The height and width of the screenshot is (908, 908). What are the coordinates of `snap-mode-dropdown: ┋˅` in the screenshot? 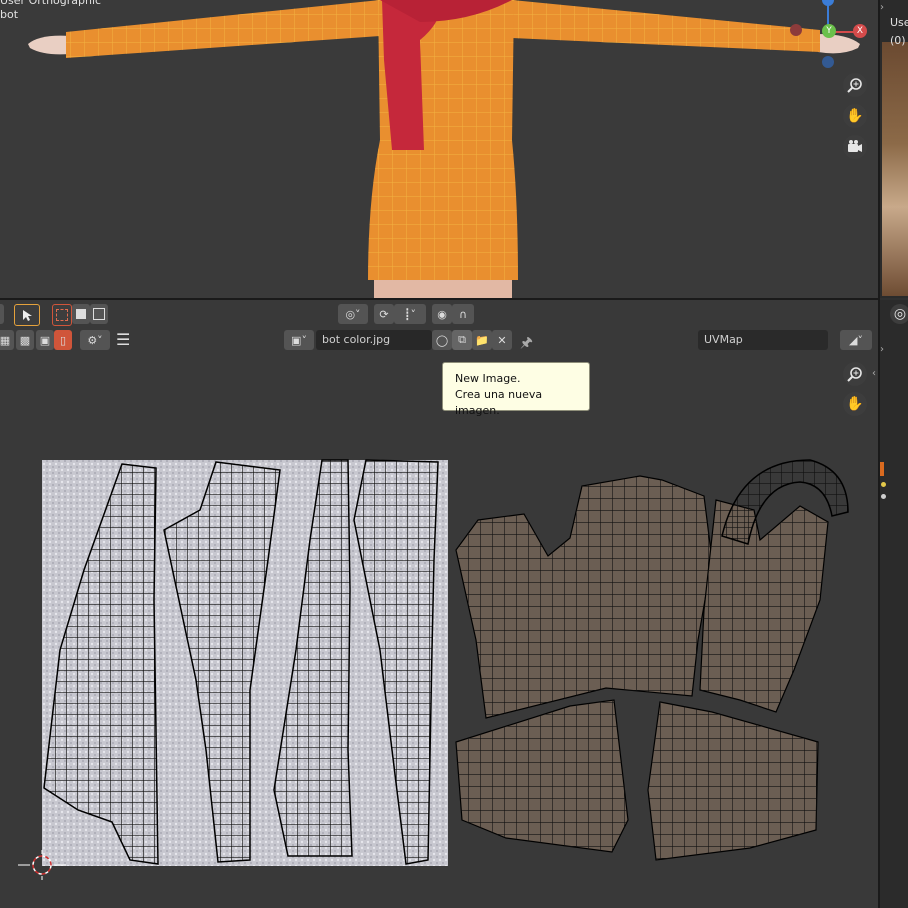 It's located at (410, 314).